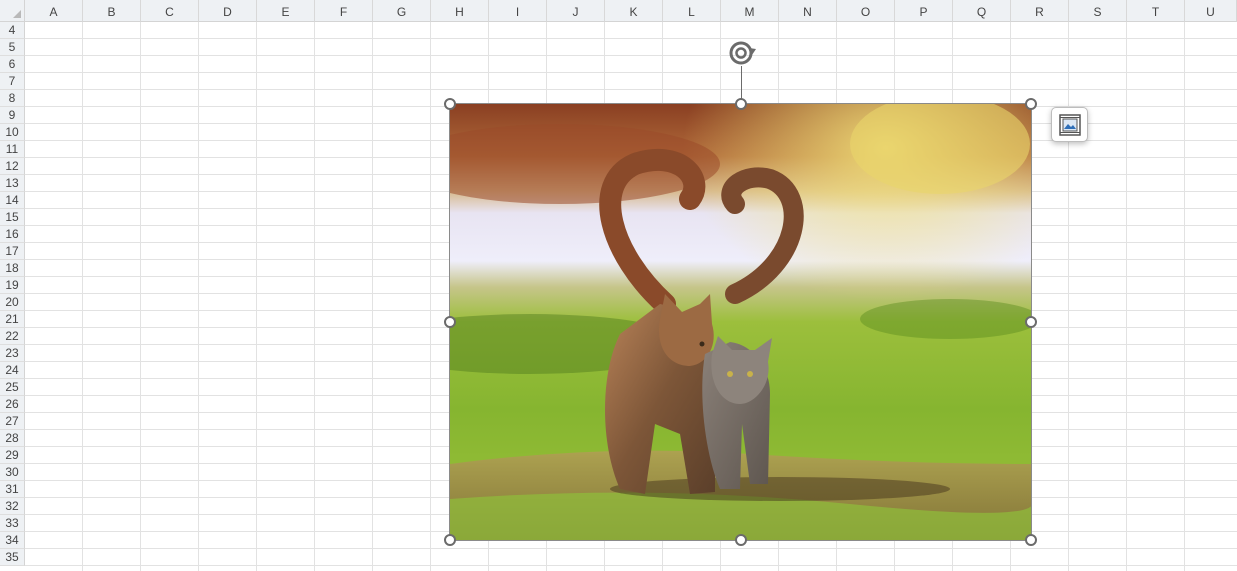 This screenshot has height=571, width=1237. Describe the element at coordinates (12, 64) in the screenshot. I see `row-header-6: 6` at that location.